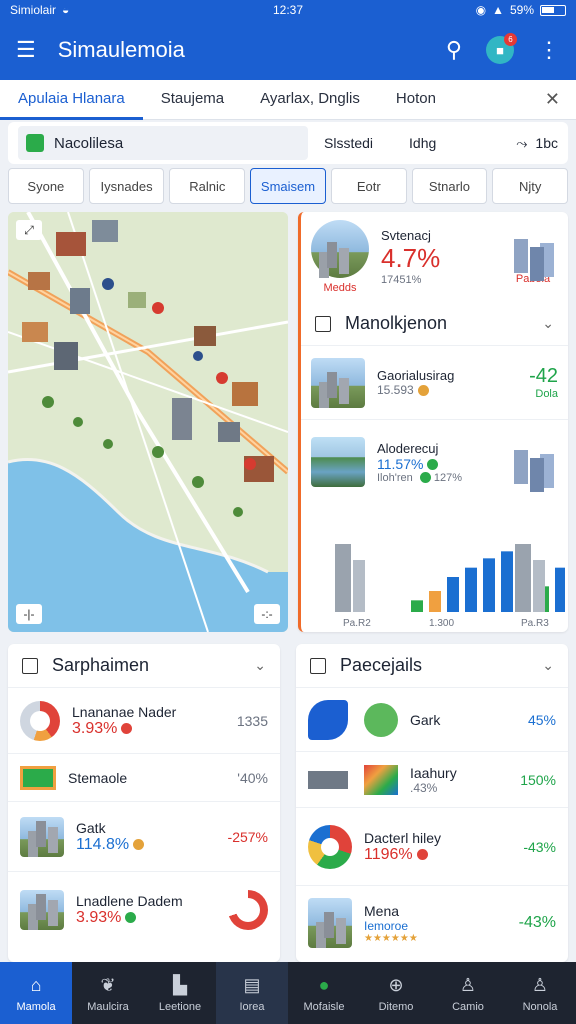  I want to click on nav-mamola: ⌂ Mamola, so click(36, 993).